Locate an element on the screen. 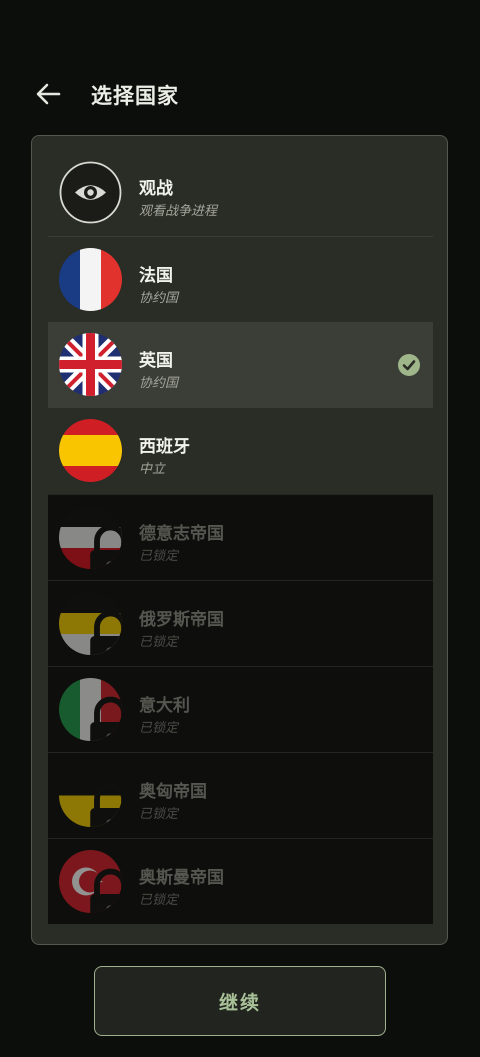 The width and height of the screenshot is (480, 1057). header: 选择国家 is located at coordinates (240, 94).